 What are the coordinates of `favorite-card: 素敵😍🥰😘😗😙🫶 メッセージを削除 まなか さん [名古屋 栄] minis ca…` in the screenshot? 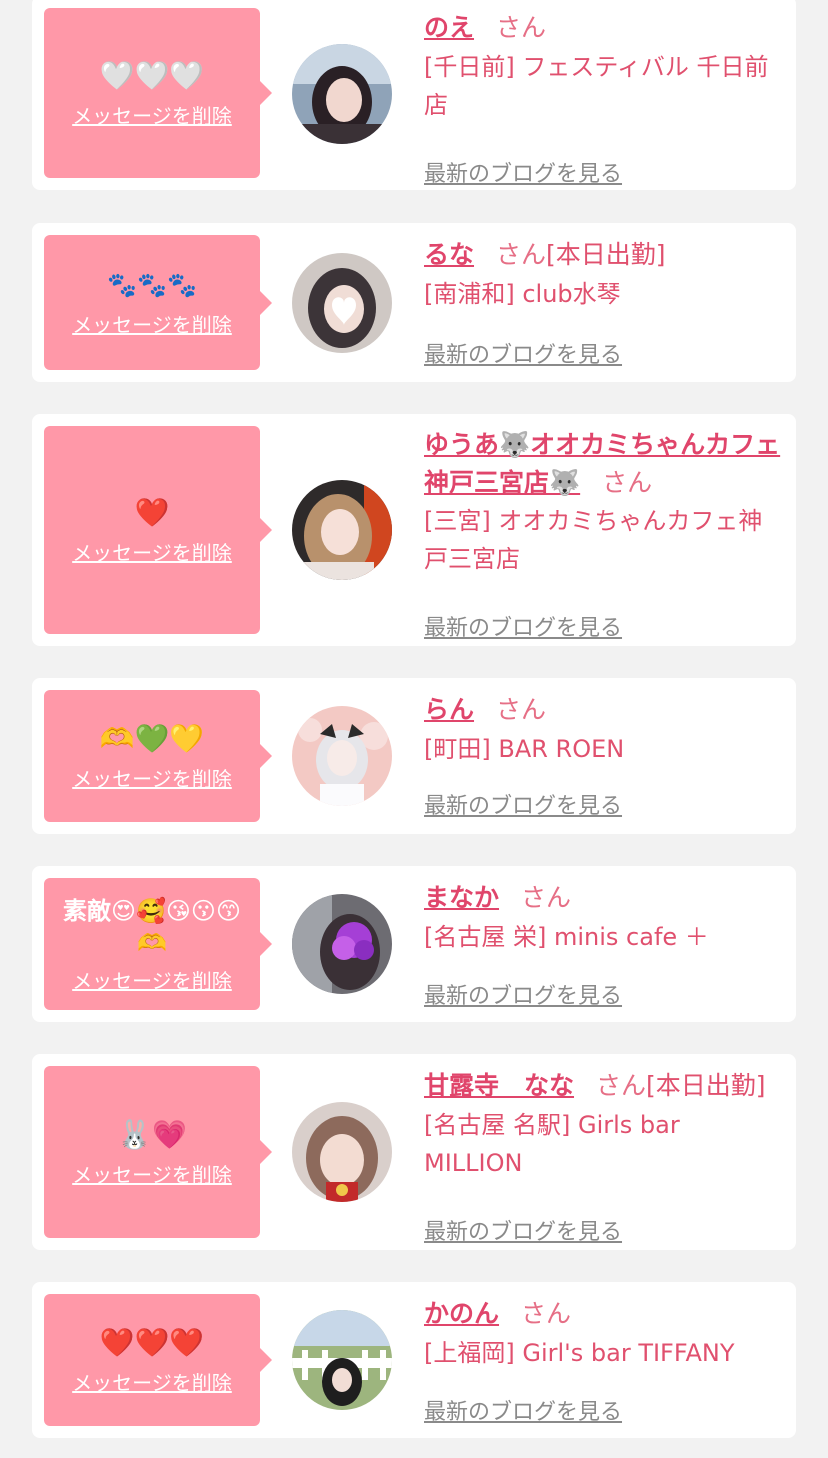 It's located at (414, 944).